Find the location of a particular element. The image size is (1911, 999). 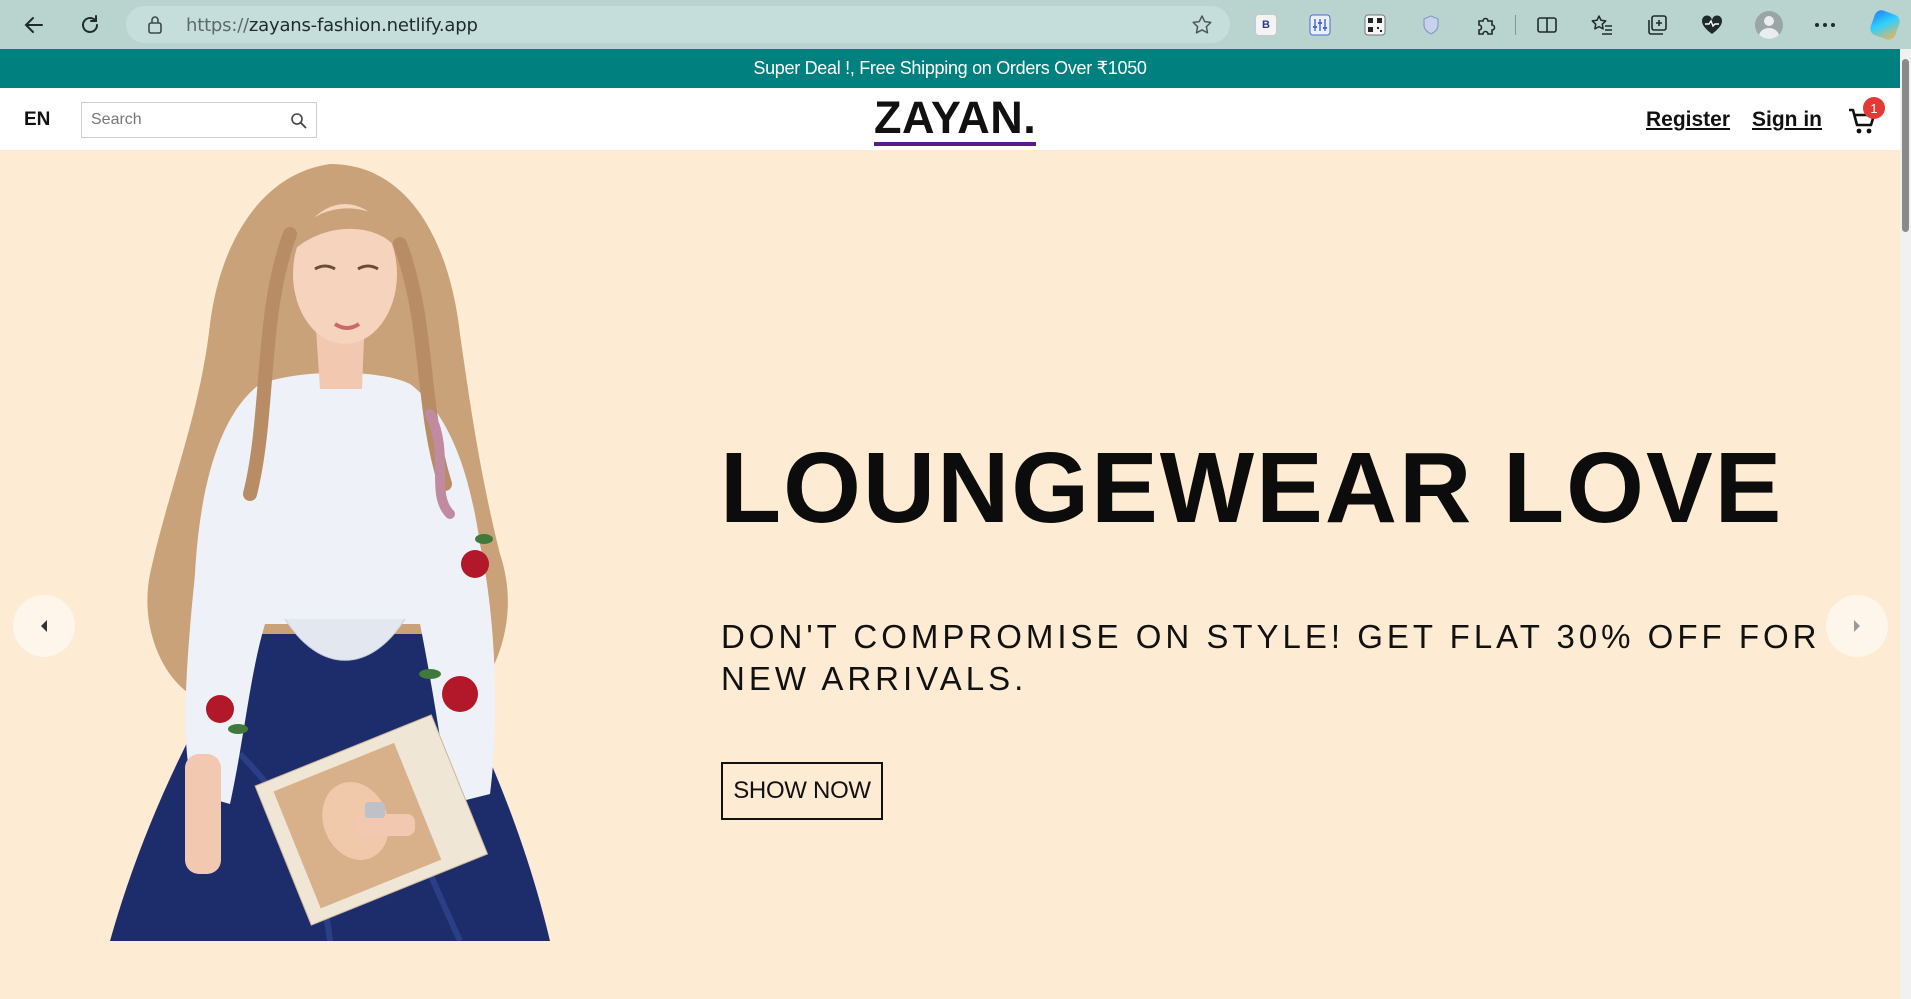

profile-button is located at coordinates (1769, 25).